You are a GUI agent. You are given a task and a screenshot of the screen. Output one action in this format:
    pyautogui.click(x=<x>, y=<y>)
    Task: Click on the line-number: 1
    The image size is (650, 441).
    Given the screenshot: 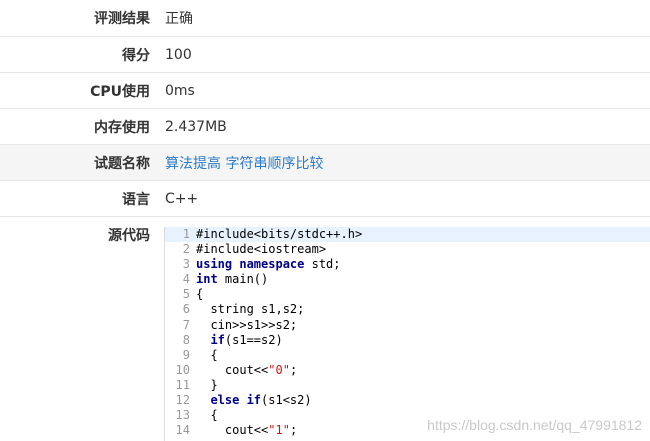 What is the action you would take?
    pyautogui.click(x=186, y=234)
    